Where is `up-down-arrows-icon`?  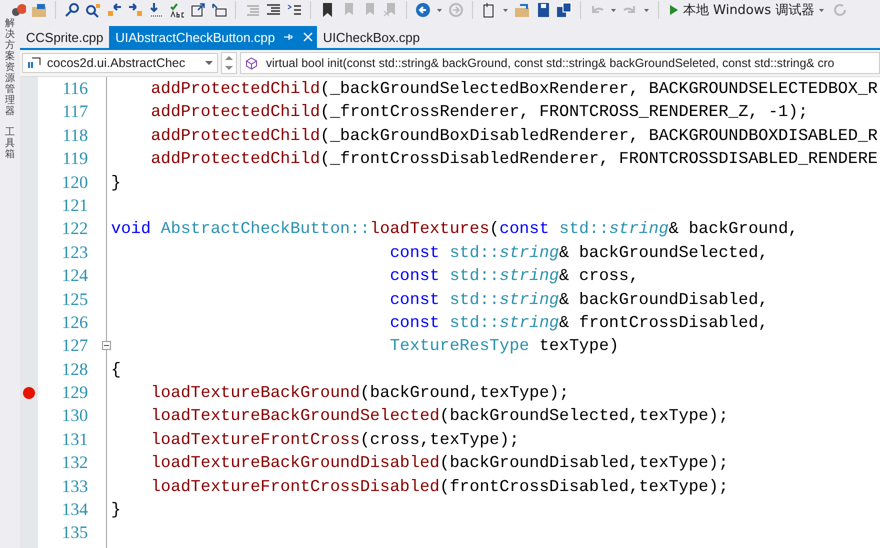
up-down-arrows-icon is located at coordinates (229, 63).